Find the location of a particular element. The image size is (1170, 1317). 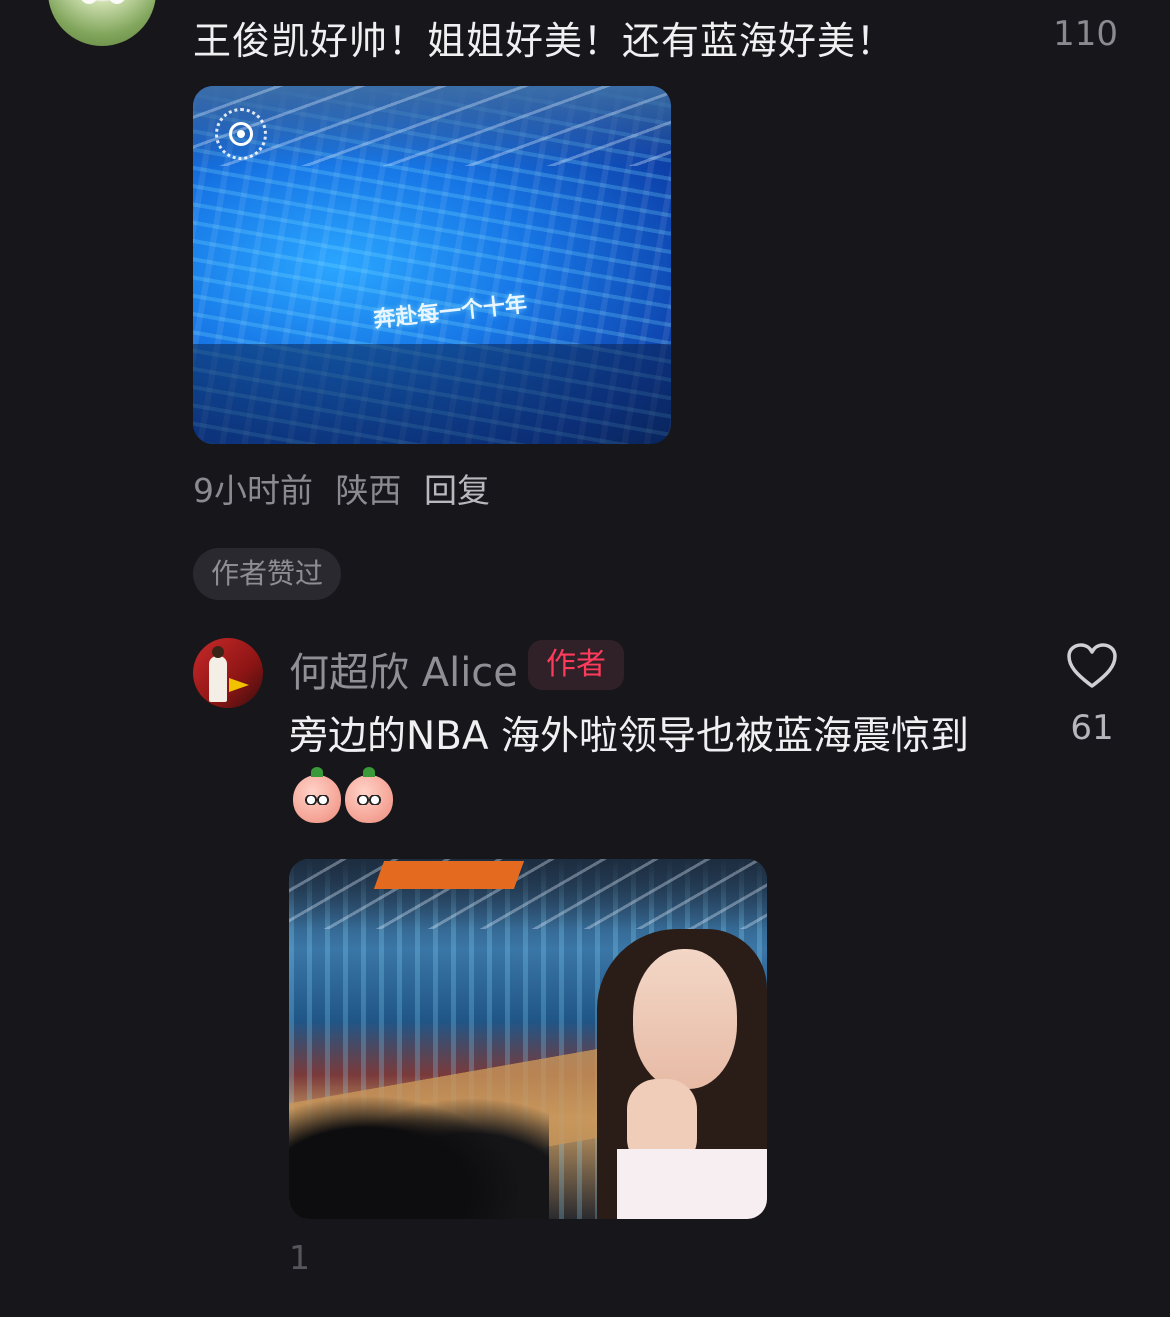

author-name: 何超欣 Alice is located at coordinates (403, 669).